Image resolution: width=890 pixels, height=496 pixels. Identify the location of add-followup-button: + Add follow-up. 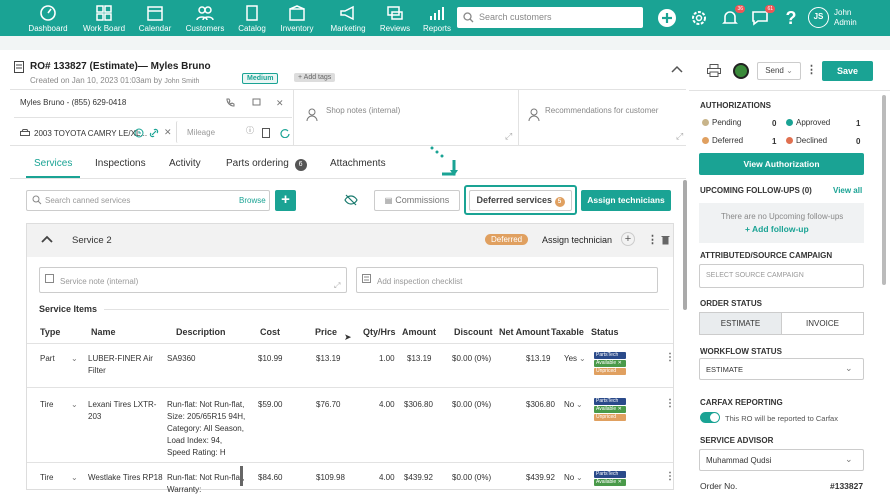
(777, 229).